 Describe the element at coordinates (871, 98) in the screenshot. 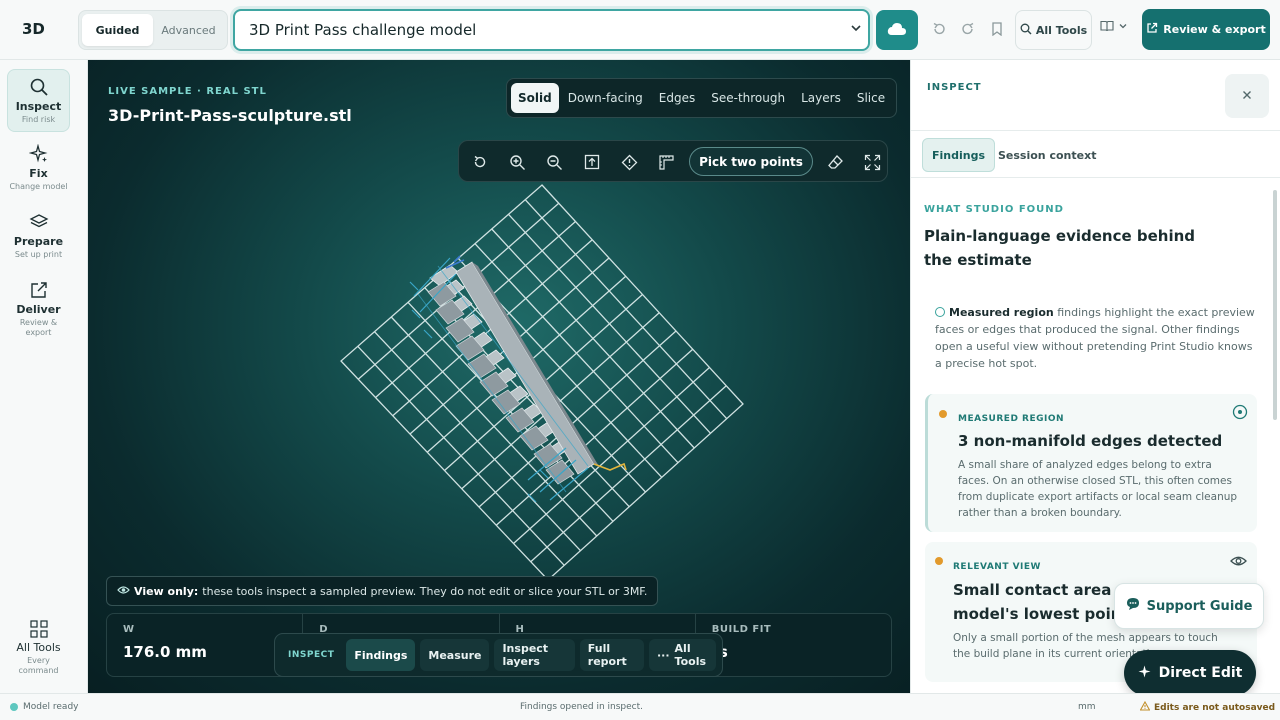

I see `view-mode-slice: Slice` at that location.